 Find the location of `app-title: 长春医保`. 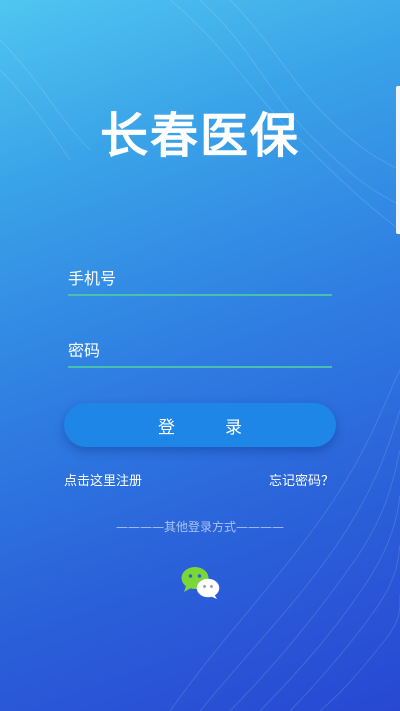

app-title: 长春医保 is located at coordinates (199, 136).